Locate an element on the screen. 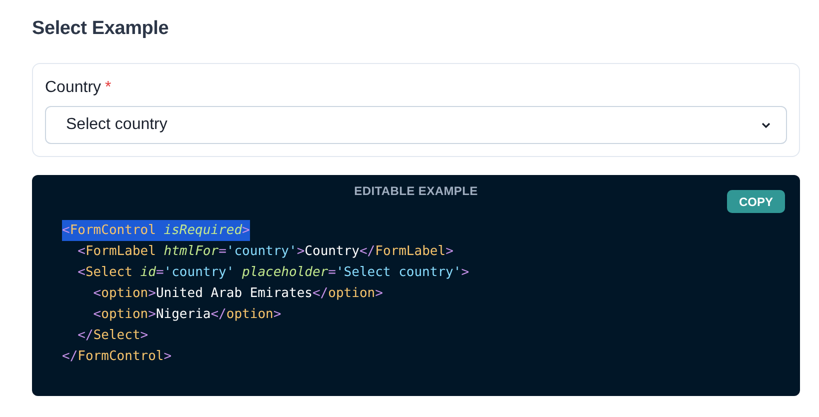 The height and width of the screenshot is (417, 819). code-line: <Select id='country' placeholder='Select country'> is located at coordinates (273, 273).